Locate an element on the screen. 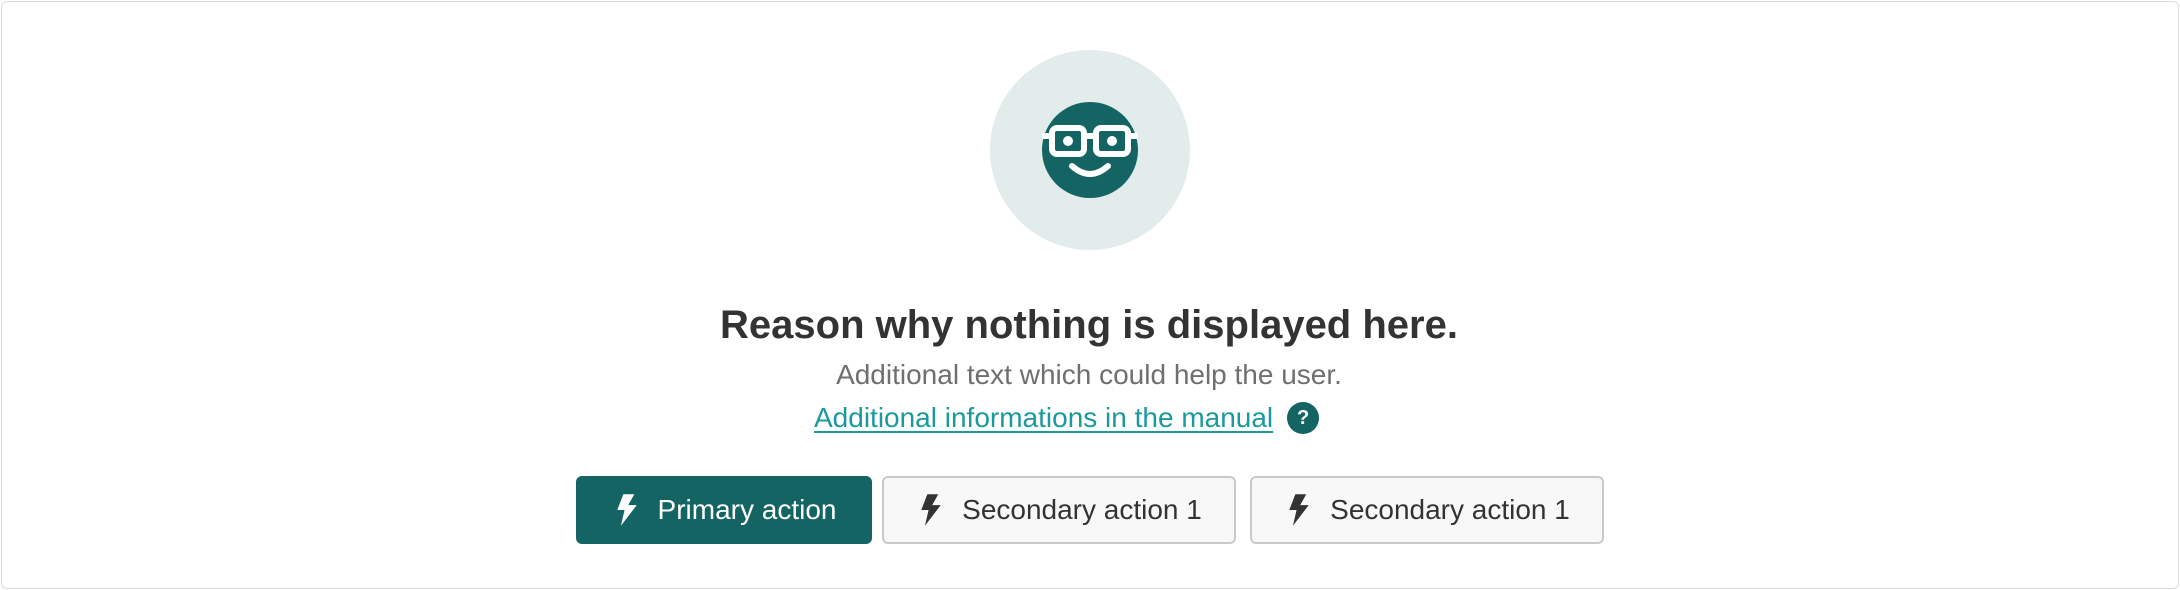 Image resolution: width=2180 pixels, height=590 pixels. primary-action-label: Primary action is located at coordinates (747, 509).